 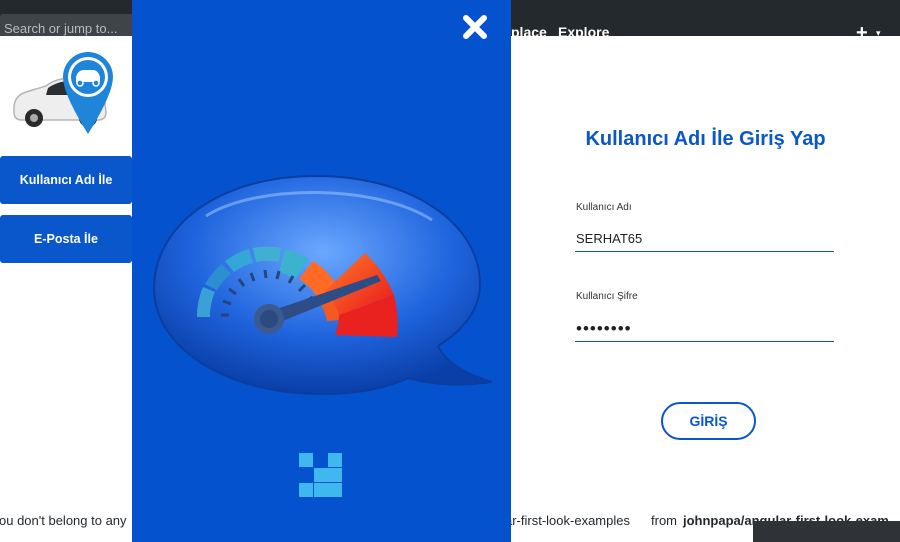 I want to click on footer-text-left: ou don't belong to any, so click(x=63, y=520).